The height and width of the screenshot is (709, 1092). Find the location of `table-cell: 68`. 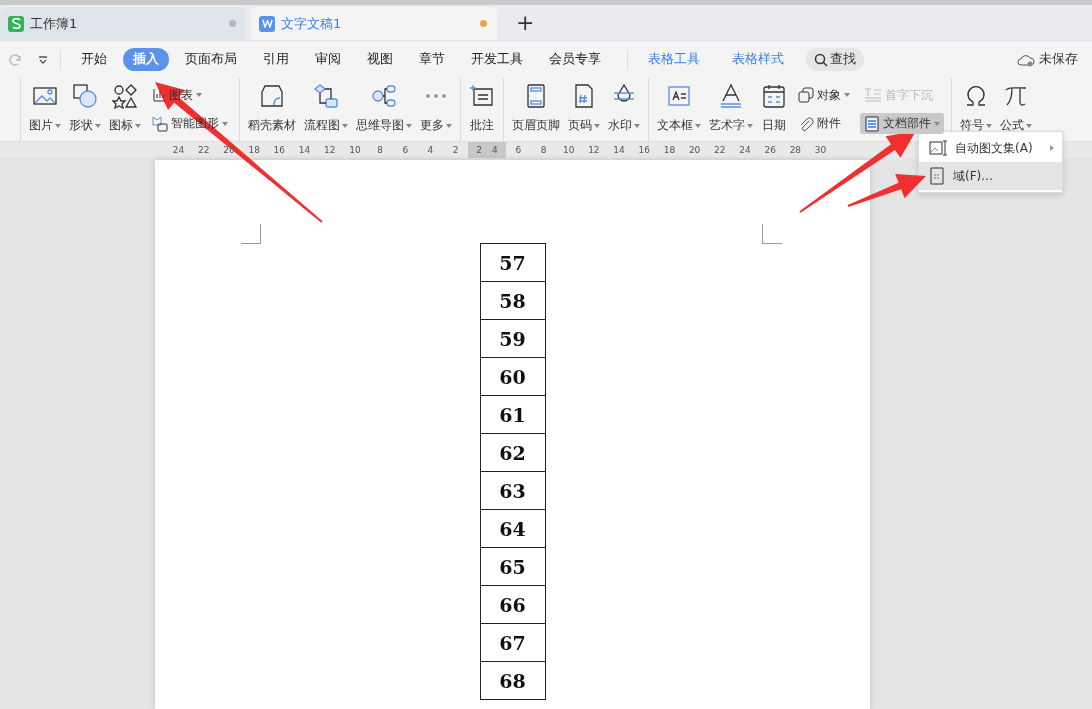

table-cell: 68 is located at coordinates (512, 680).